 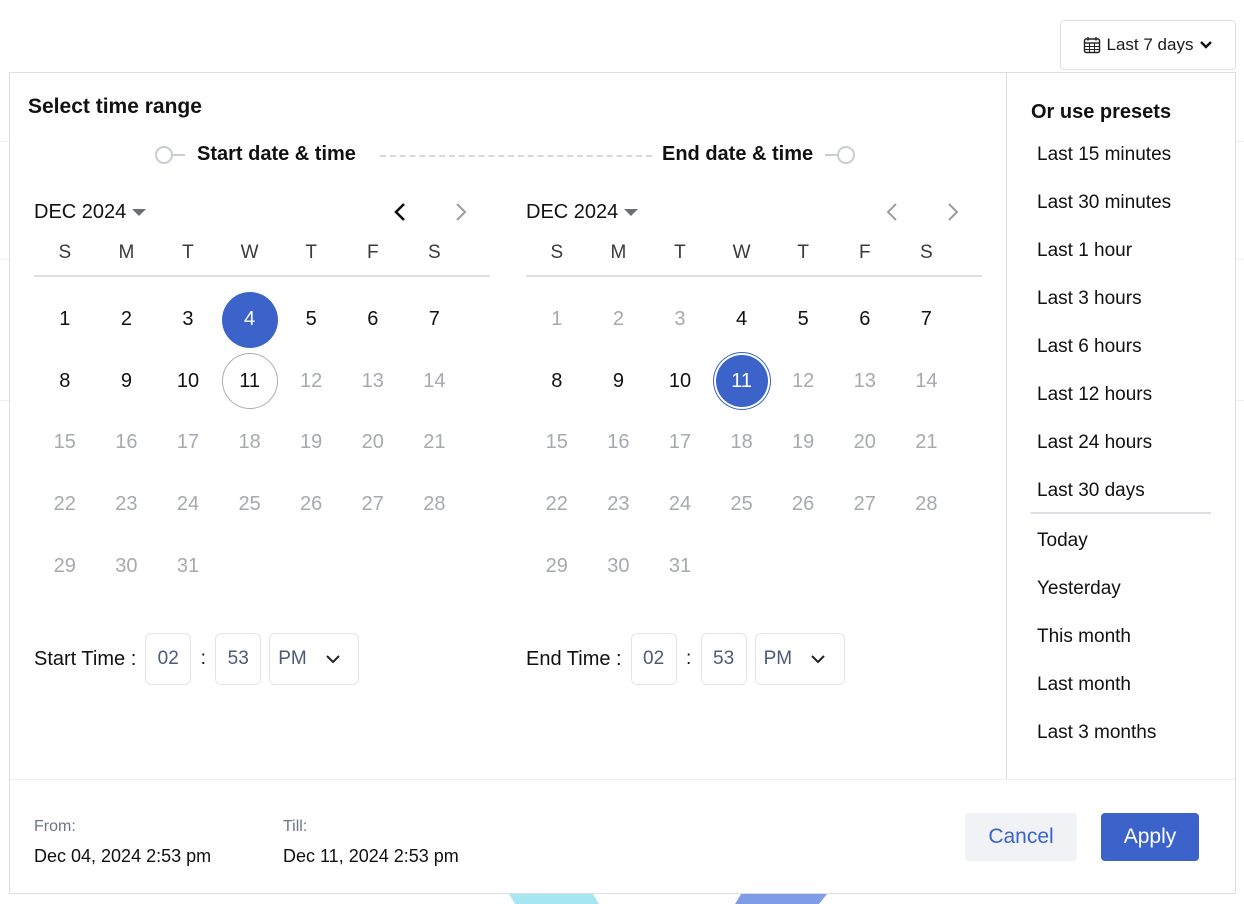 What do you see at coordinates (803, 505) in the screenshot?
I see `end-day-26: 26` at bounding box center [803, 505].